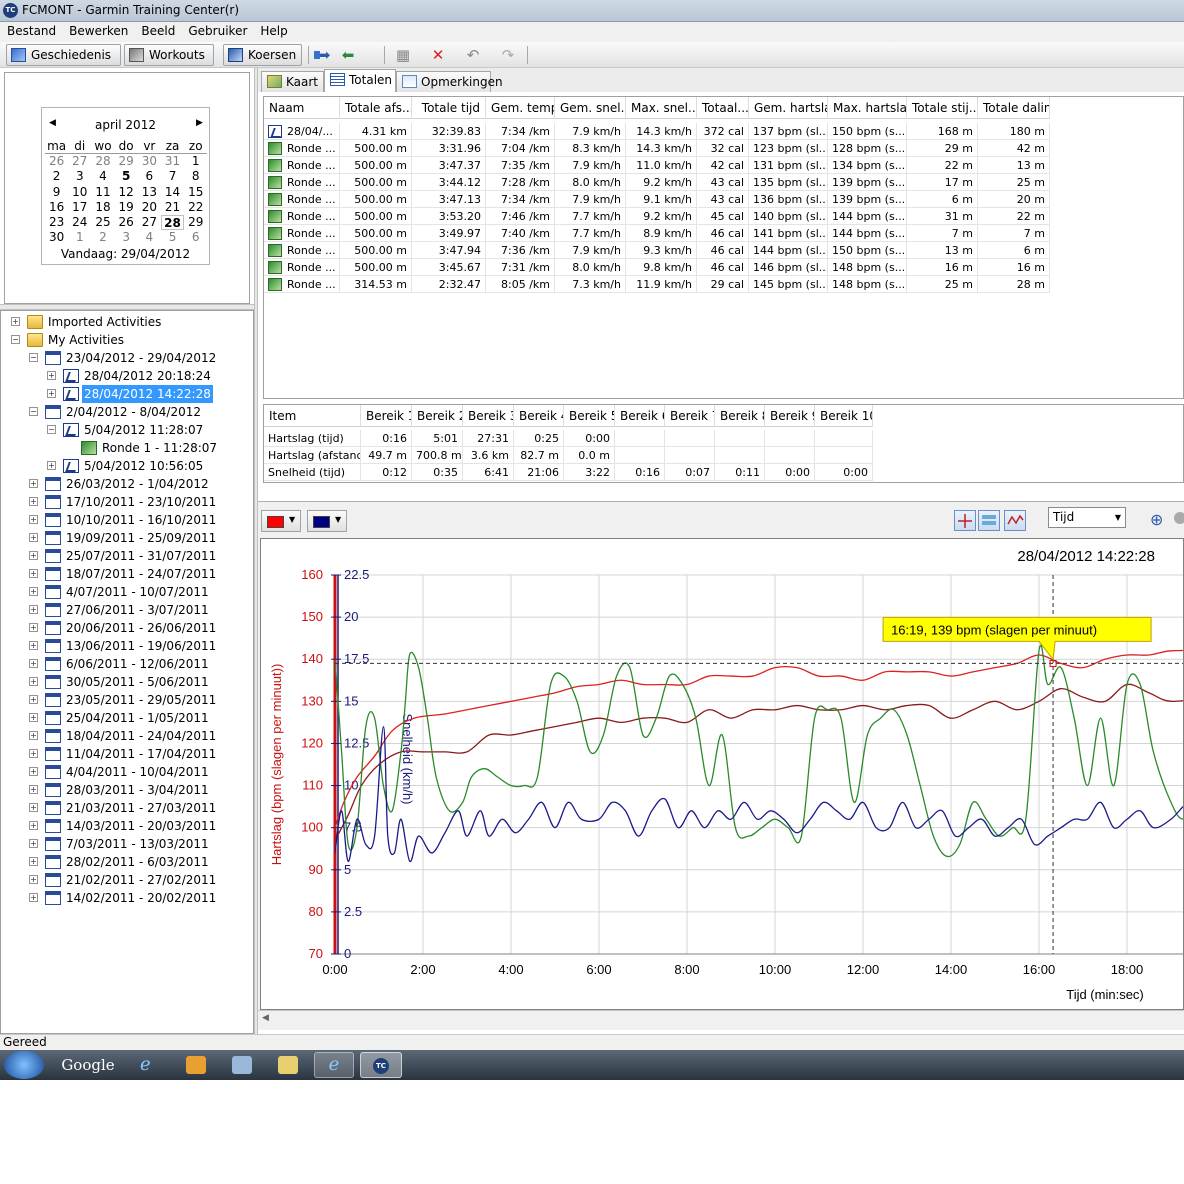 The width and height of the screenshot is (1184, 1184). I want to click on tree-item: +20/06/2011 - 26/06/2011, so click(127, 628).